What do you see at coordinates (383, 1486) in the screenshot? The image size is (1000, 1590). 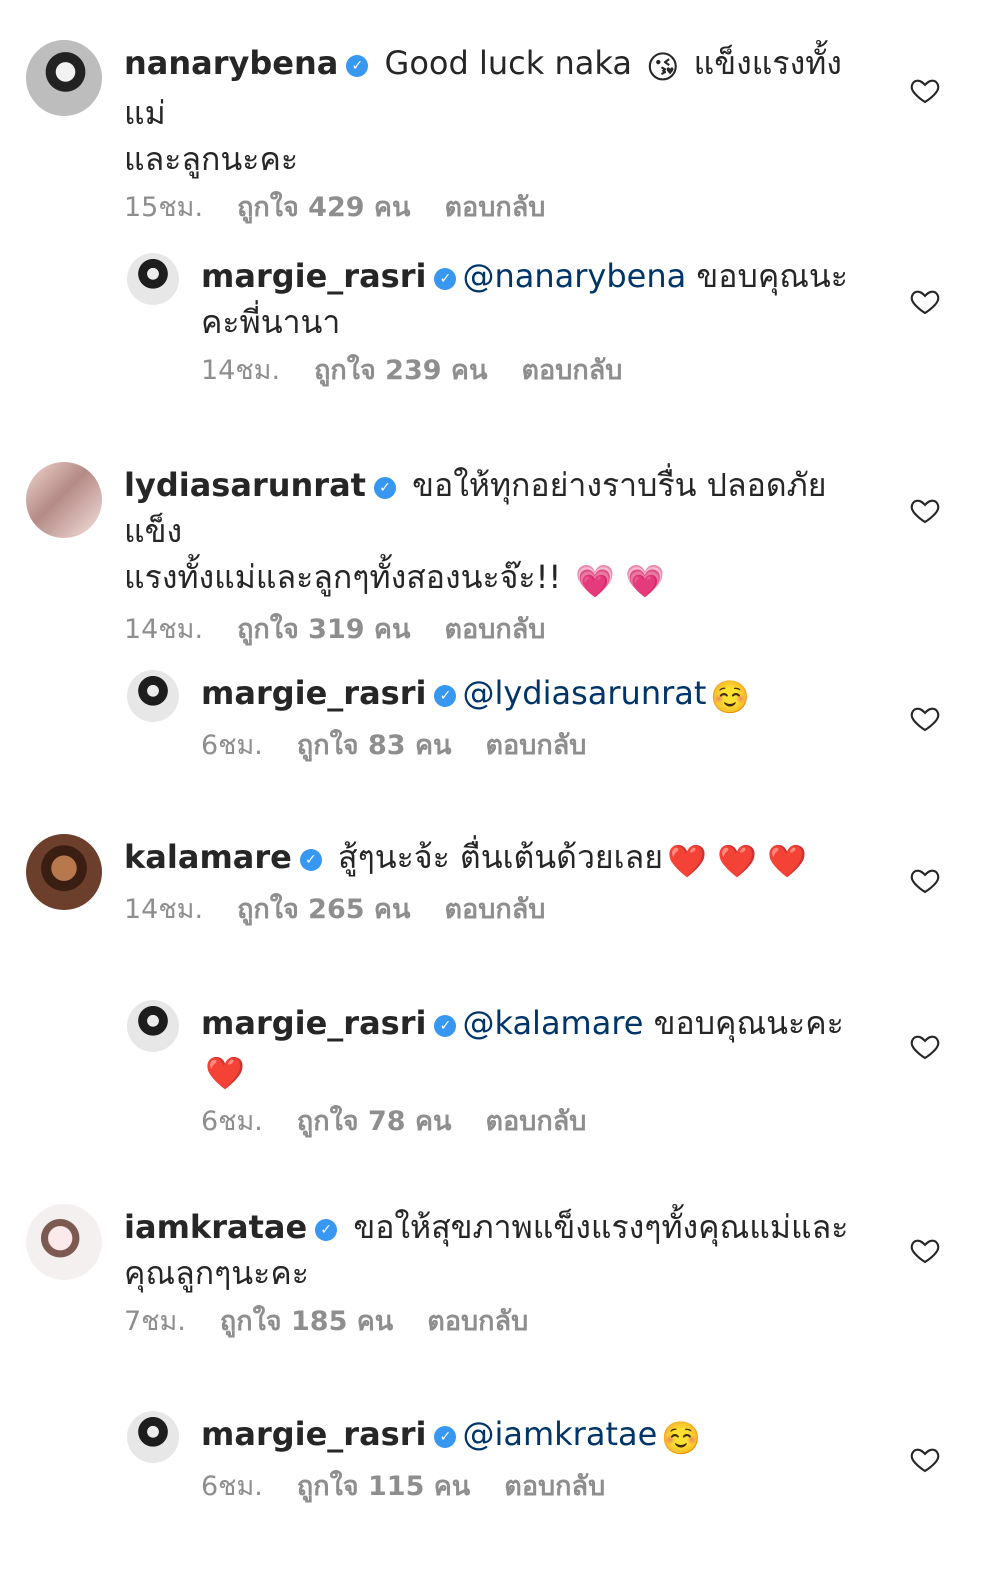 I see `likes-count: ถูกใจ 115 คน` at bounding box center [383, 1486].